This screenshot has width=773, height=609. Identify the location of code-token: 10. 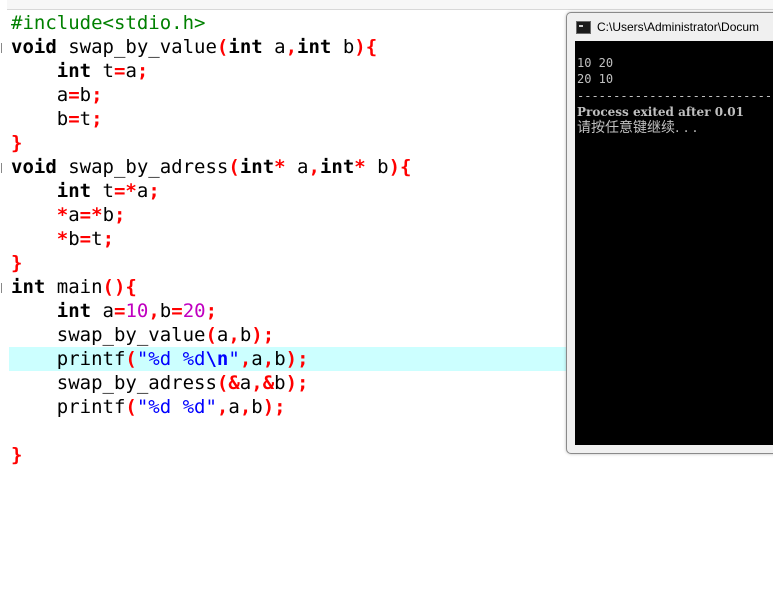
(137, 311).